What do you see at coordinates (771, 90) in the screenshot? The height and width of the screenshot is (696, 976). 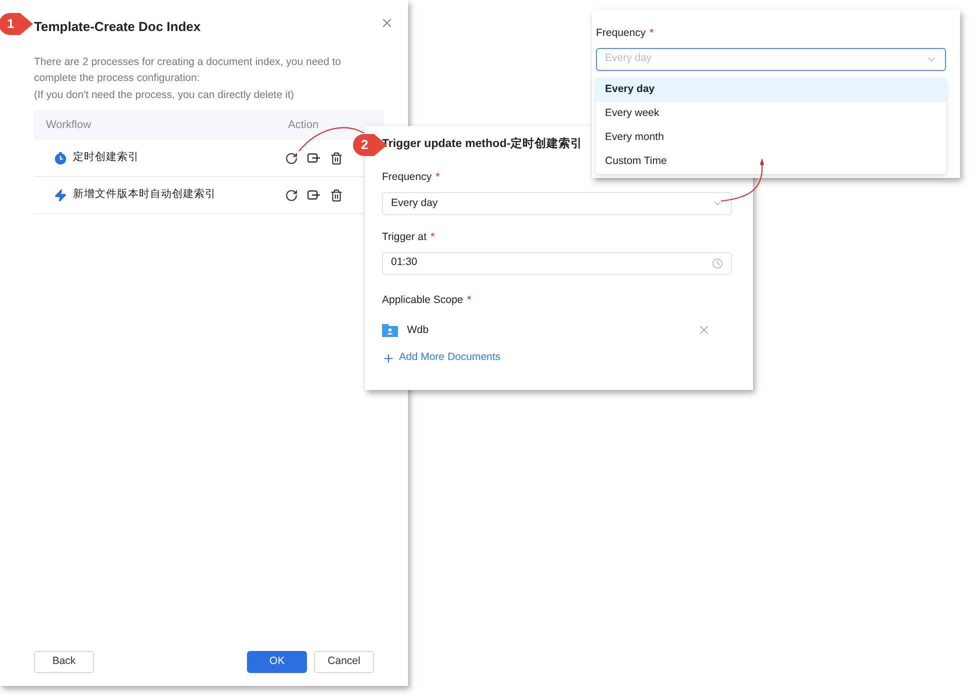 I see `menu-option: Every day` at bounding box center [771, 90].